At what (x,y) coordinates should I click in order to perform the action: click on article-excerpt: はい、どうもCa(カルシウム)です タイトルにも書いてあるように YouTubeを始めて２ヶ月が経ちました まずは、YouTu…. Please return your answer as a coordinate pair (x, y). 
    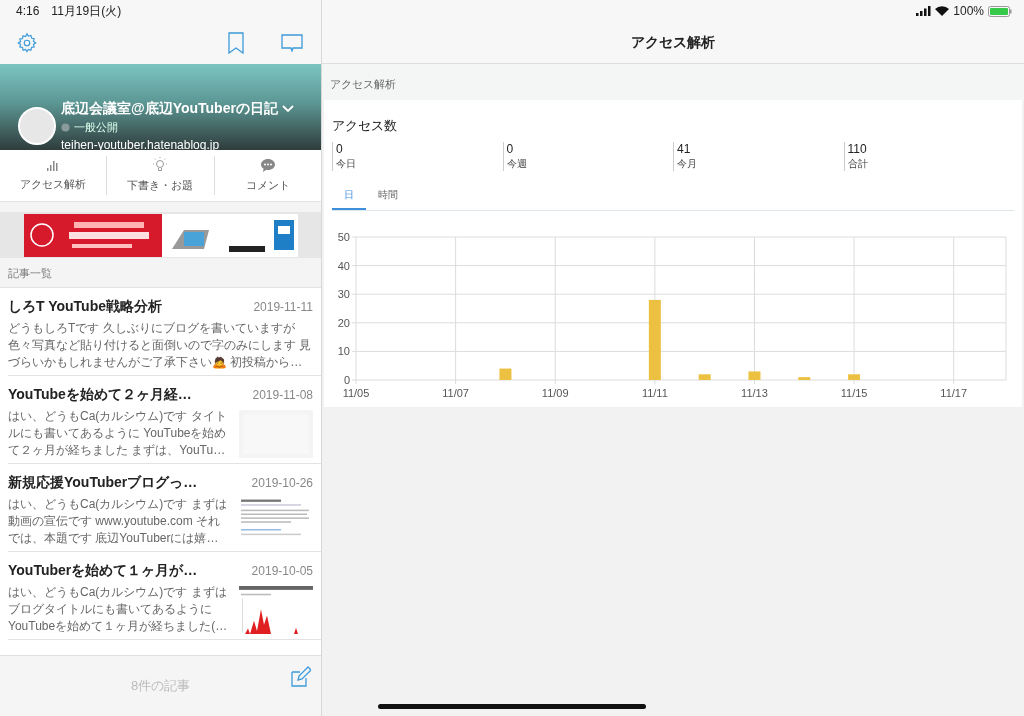
    Looking at the image, I should click on (118, 433).